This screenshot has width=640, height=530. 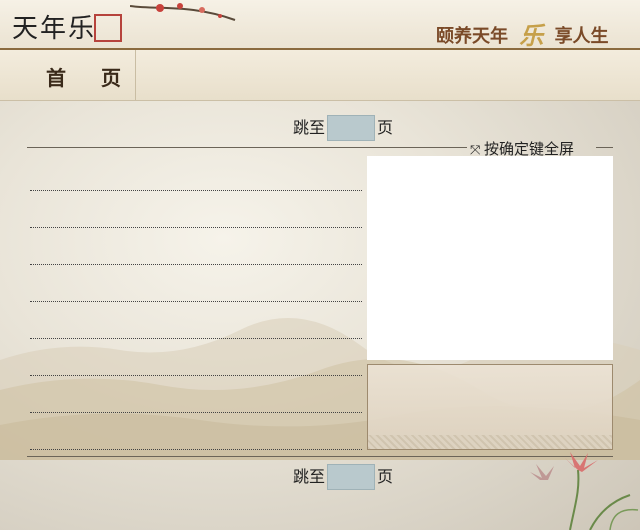 I want to click on video-preview, so click(x=490, y=258).